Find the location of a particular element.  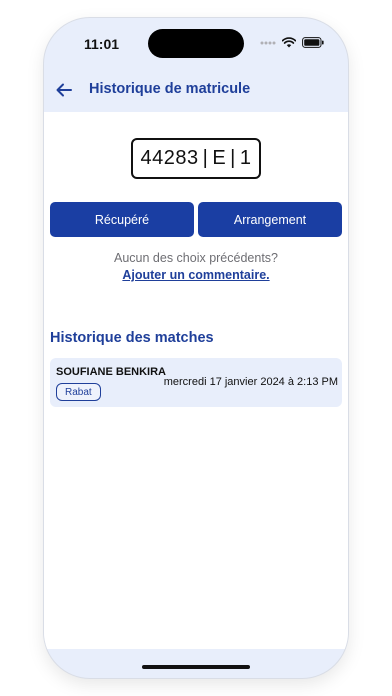

plate-region: 1 is located at coordinates (245, 158).